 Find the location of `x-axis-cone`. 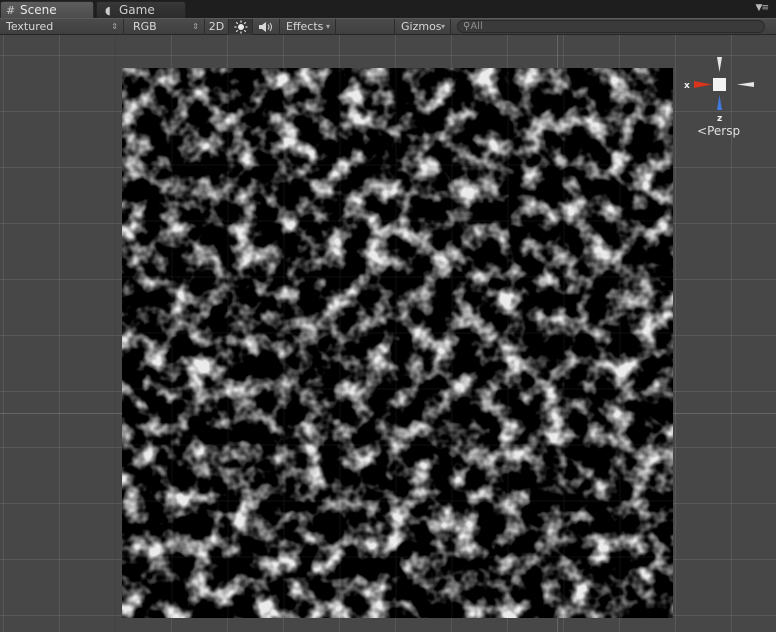

x-axis-cone is located at coordinates (703, 84).